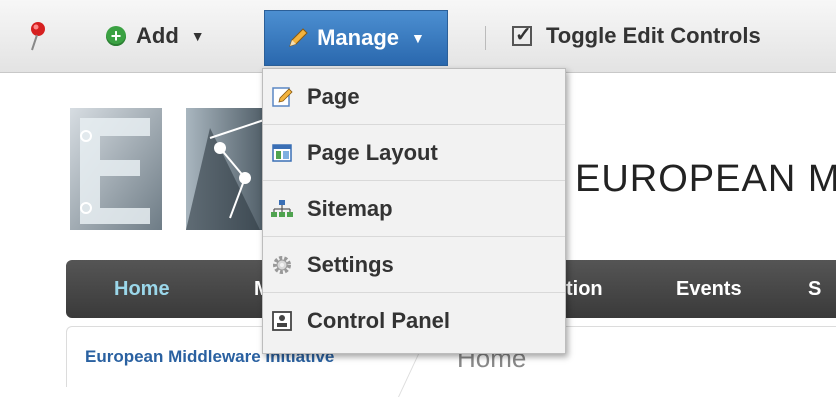 The width and height of the screenshot is (836, 397). What do you see at coordinates (282, 97) in the screenshot?
I see `page-edit-icon` at bounding box center [282, 97].